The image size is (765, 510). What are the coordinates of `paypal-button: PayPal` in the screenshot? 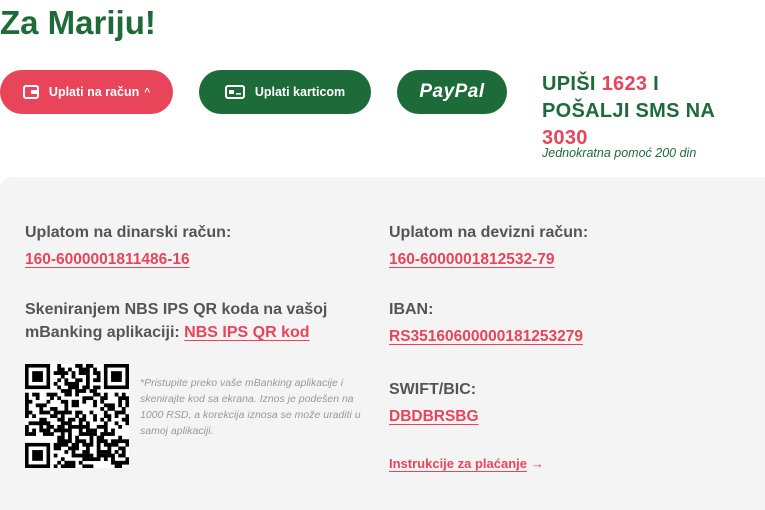 It's located at (452, 92).